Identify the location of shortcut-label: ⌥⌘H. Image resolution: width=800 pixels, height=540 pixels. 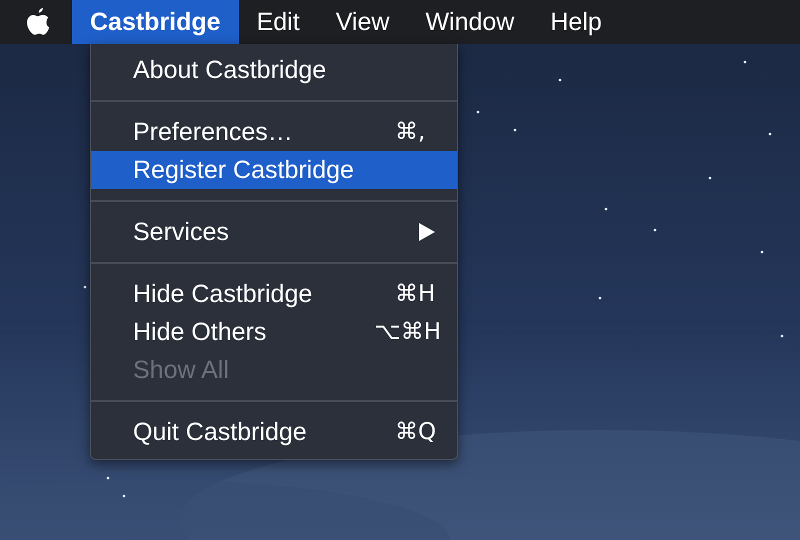
(407, 332).